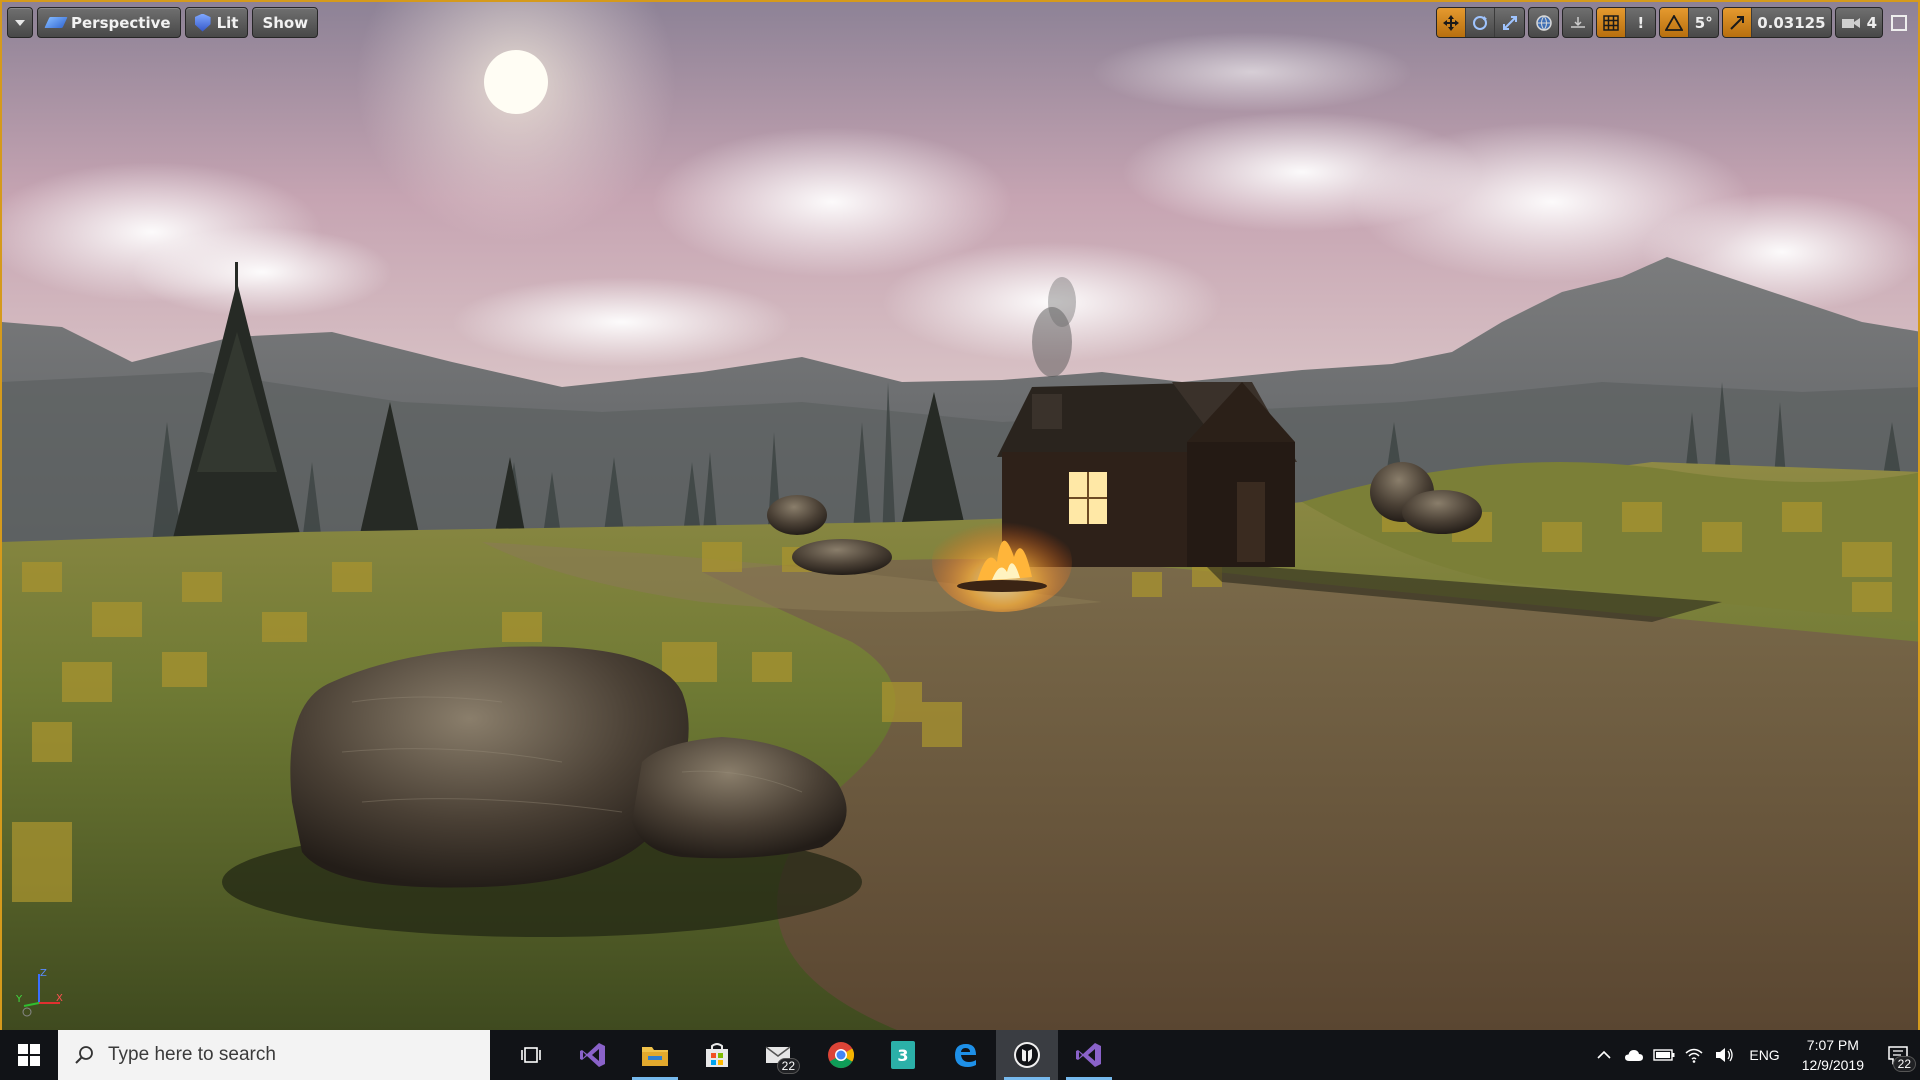 The width and height of the screenshot is (1920, 1080). I want to click on lit-label: Lit, so click(227, 22).